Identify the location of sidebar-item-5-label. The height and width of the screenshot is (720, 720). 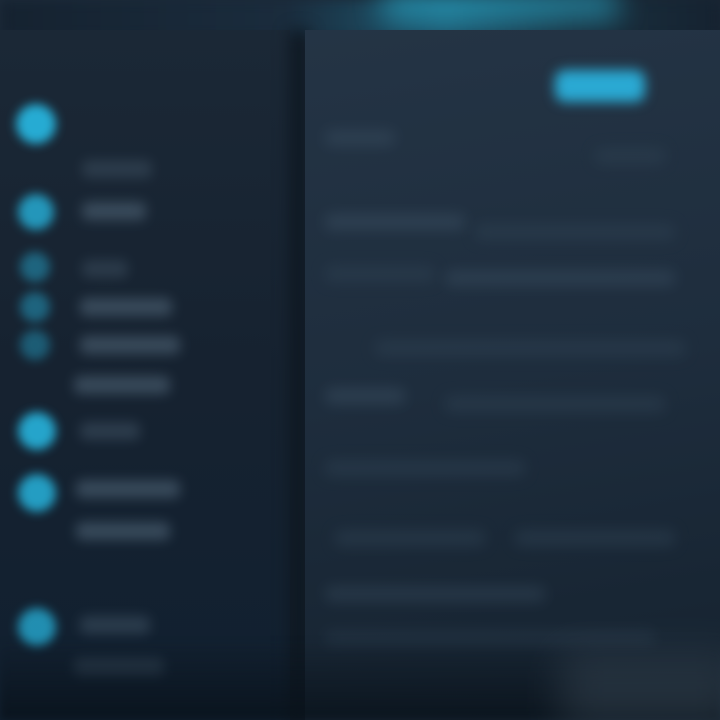
(130, 345).